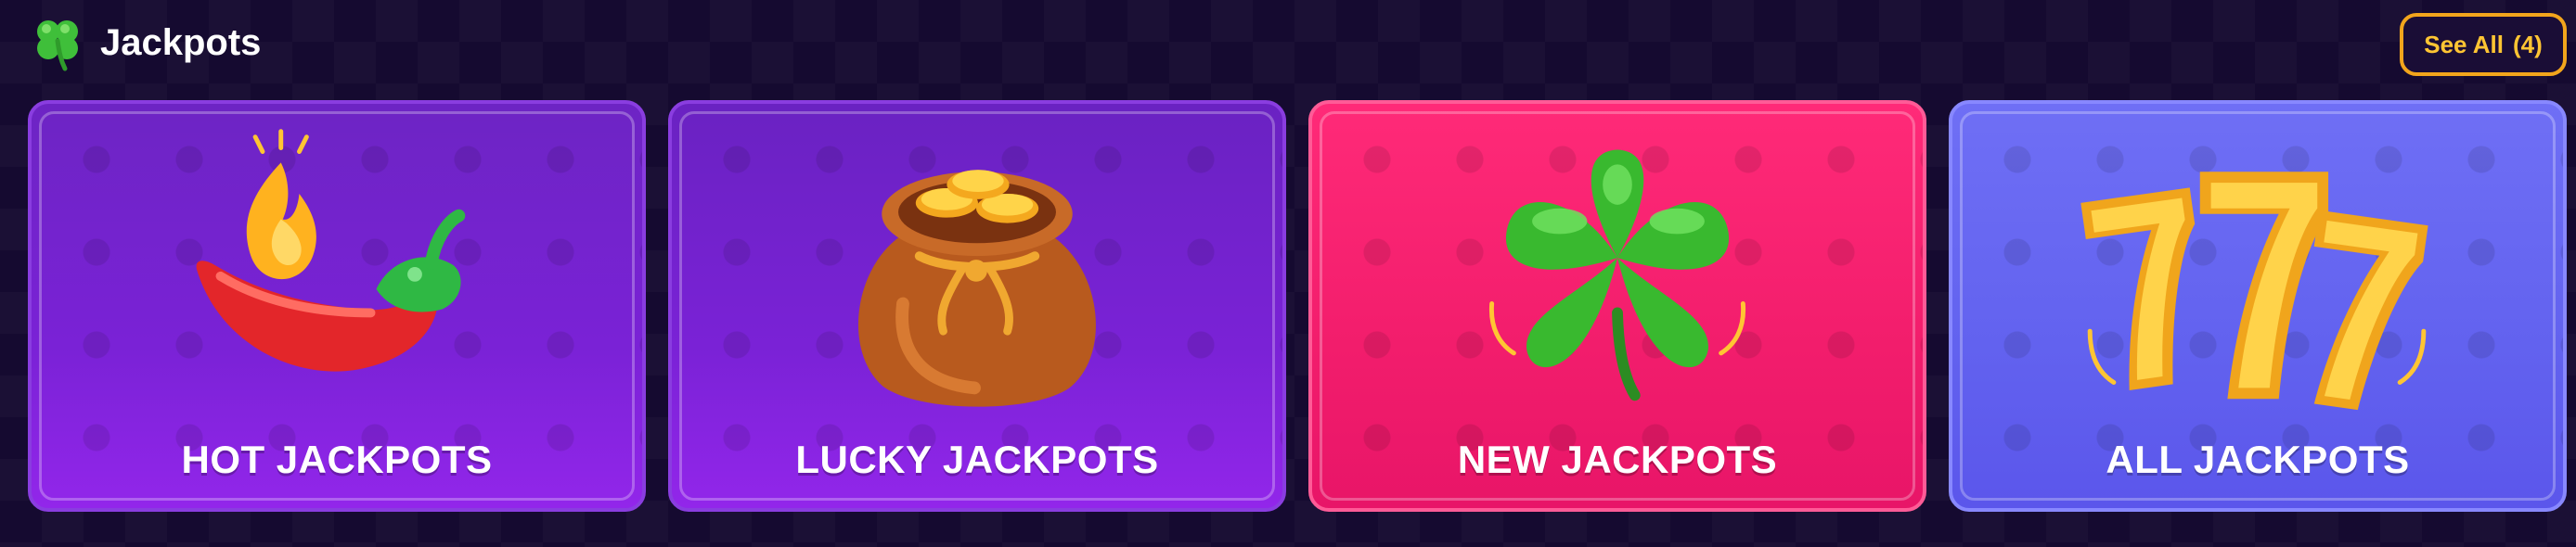  What do you see at coordinates (1617, 459) in the screenshot?
I see `card-label: NEW JACKPOTS` at bounding box center [1617, 459].